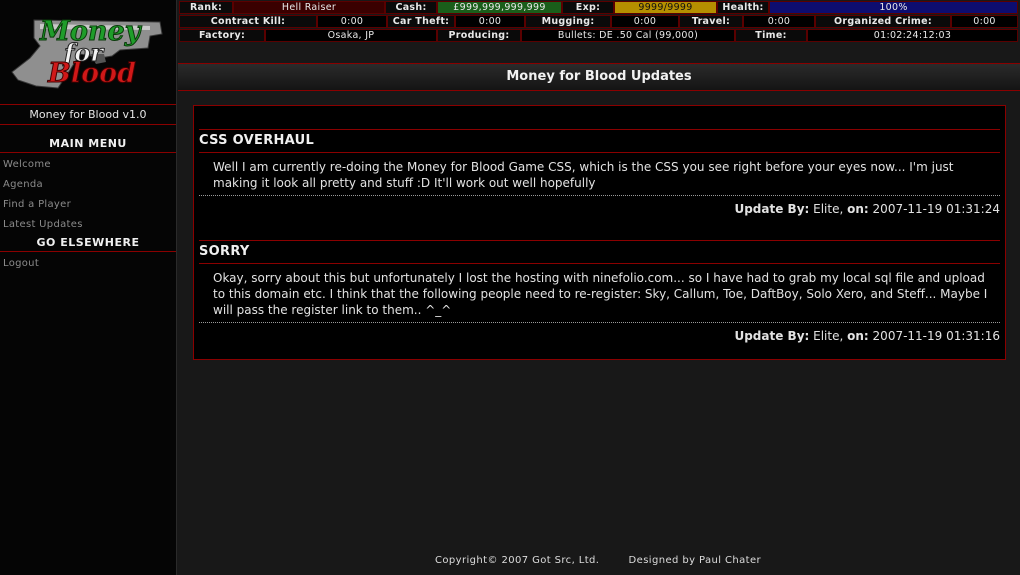 This screenshot has width=1020, height=575. Describe the element at coordinates (37, 205) in the screenshot. I see `menu-item-find-player: Find a Player` at that location.